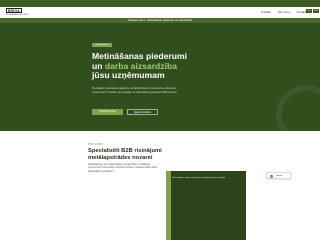 The image size is (320, 240). I want to click on location-card-label: Latvija, so click(279, 176).